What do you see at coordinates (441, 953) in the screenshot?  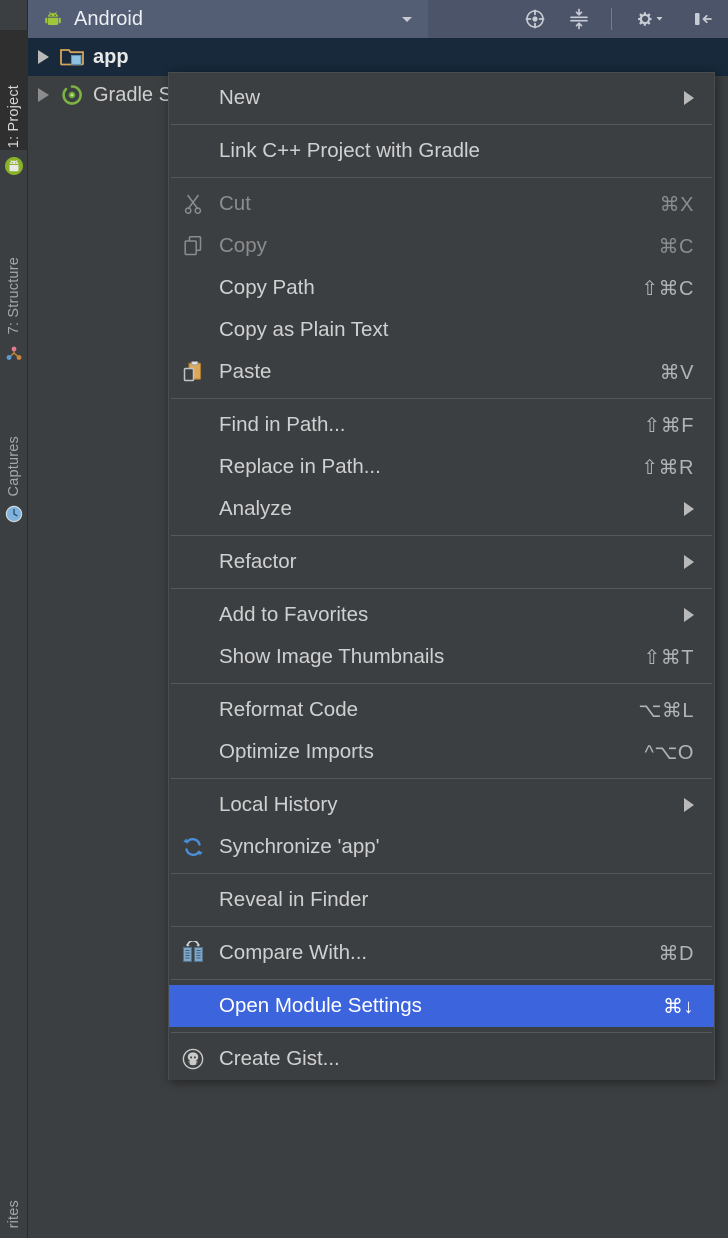 I see `menu-item-compare-with: Compare With... ⌘D` at bounding box center [441, 953].